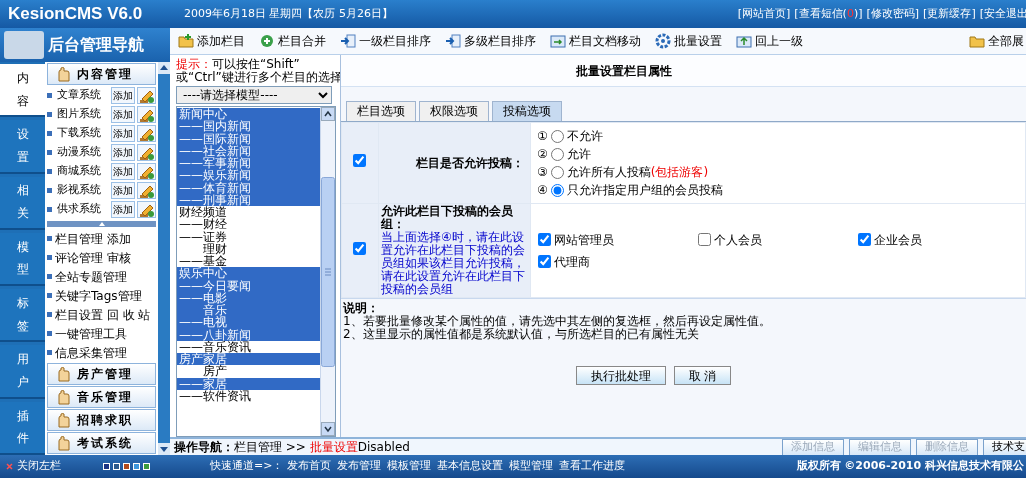 Image resolution: width=1026 pixels, height=478 pixels. Describe the element at coordinates (454, 111) in the screenshot. I see `form-tab: 权限选项` at that location.